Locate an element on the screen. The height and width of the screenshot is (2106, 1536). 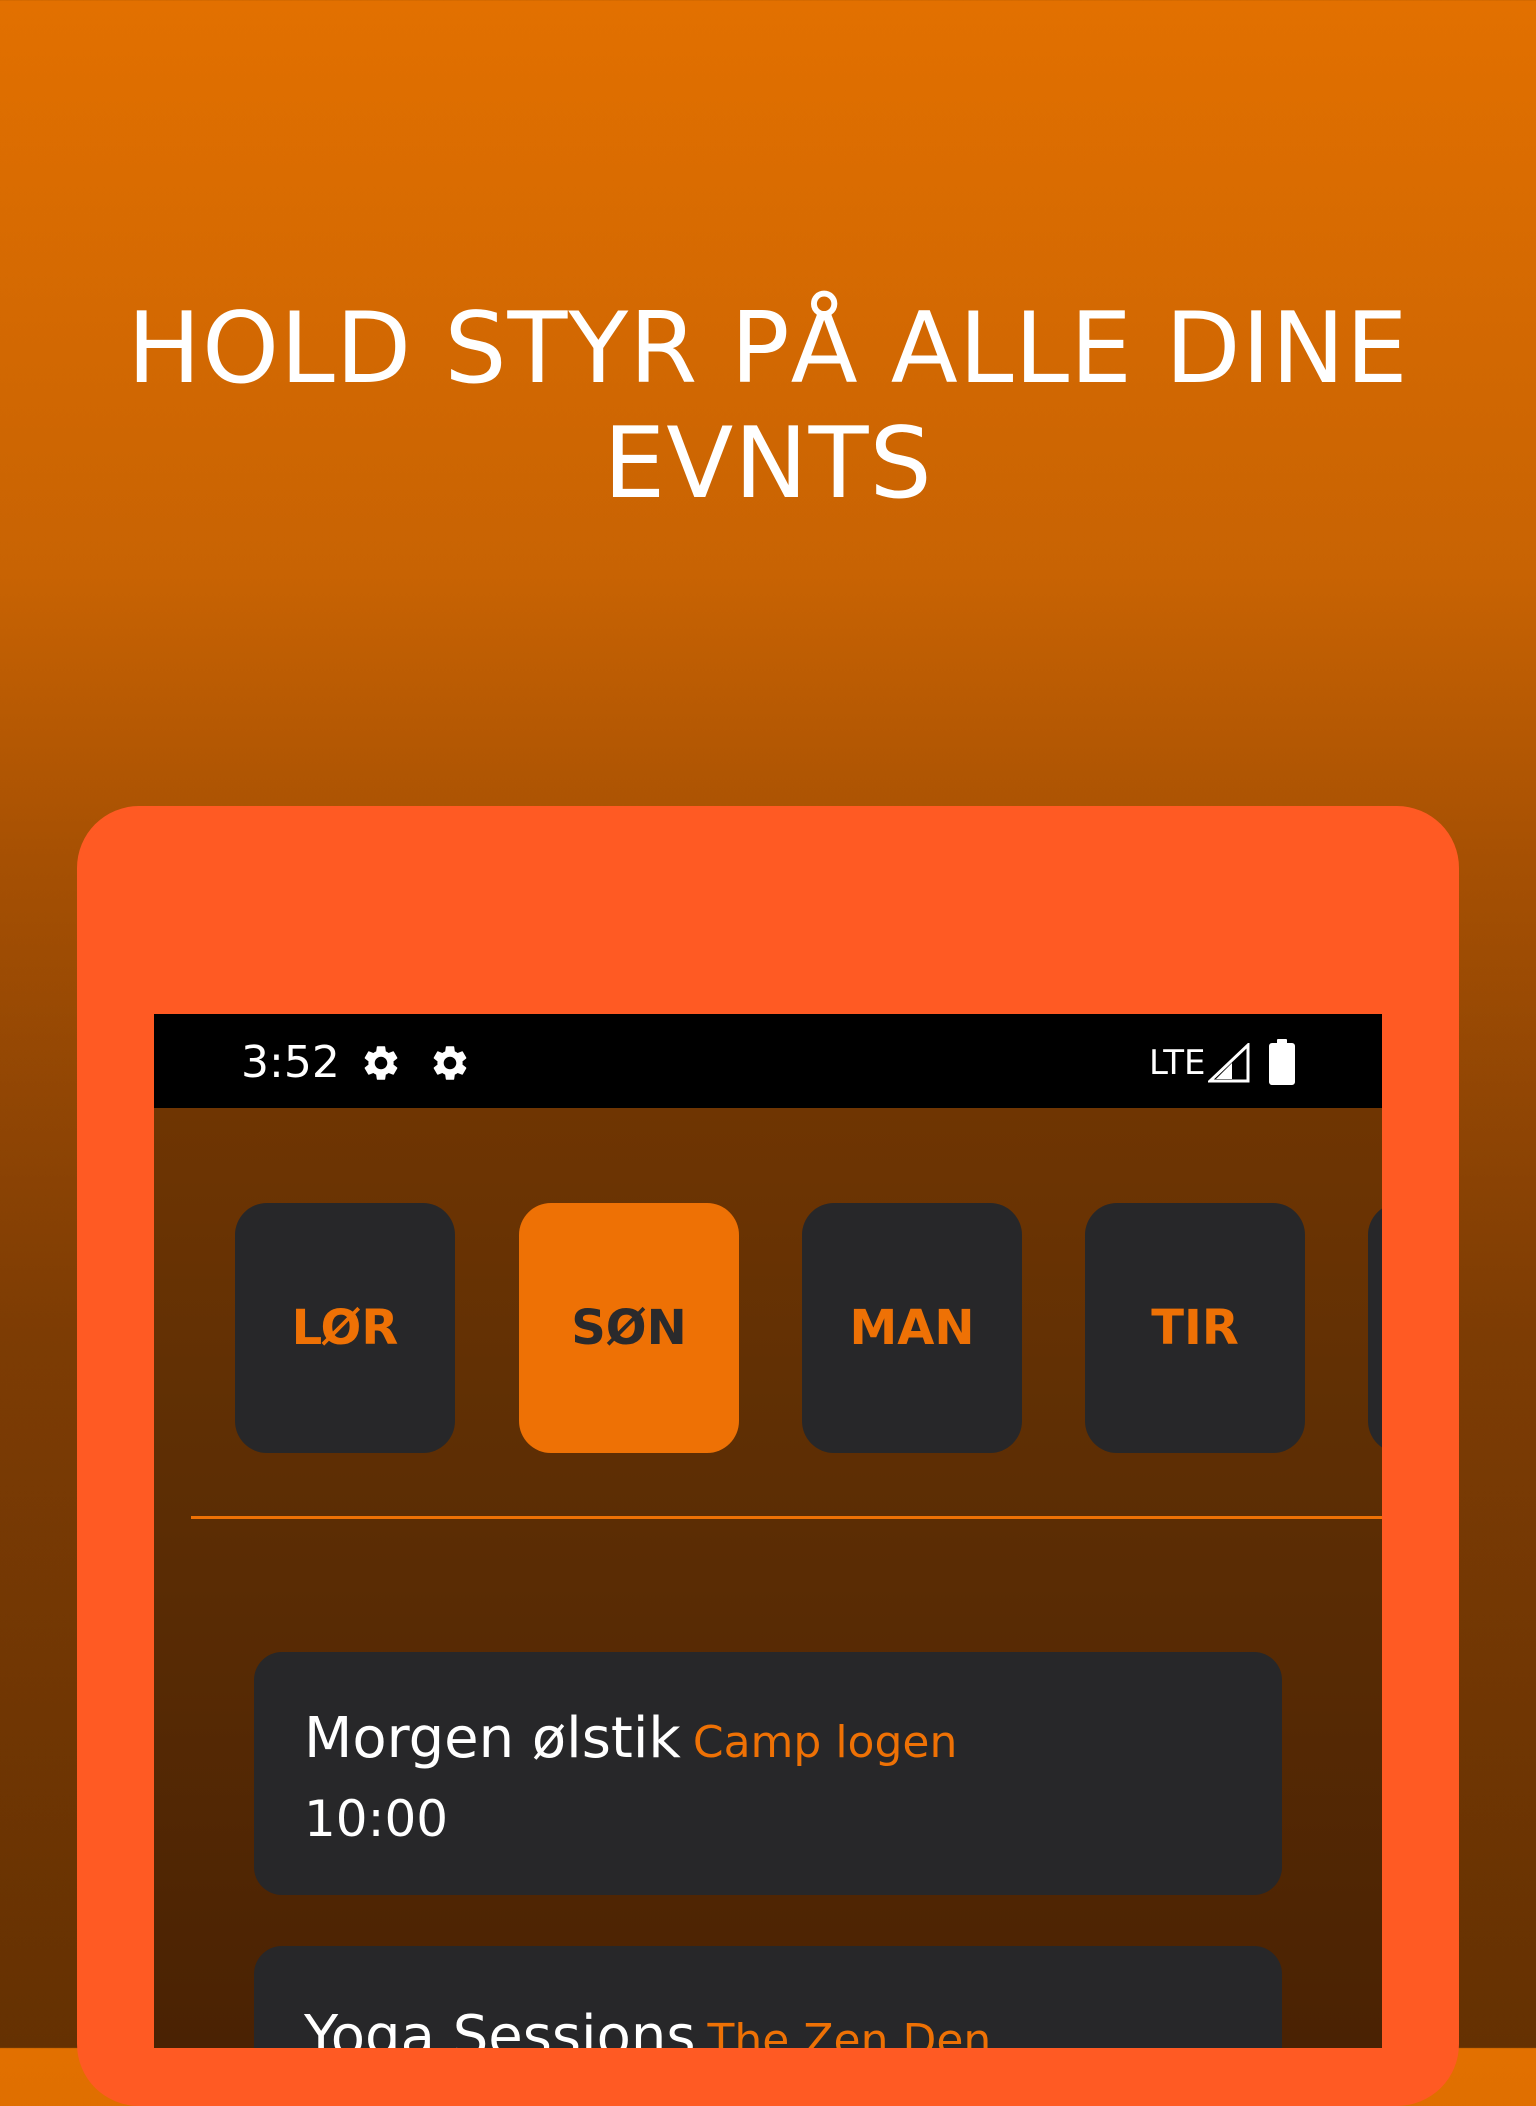
day-tab-label: MAN is located at coordinates (912, 1328).